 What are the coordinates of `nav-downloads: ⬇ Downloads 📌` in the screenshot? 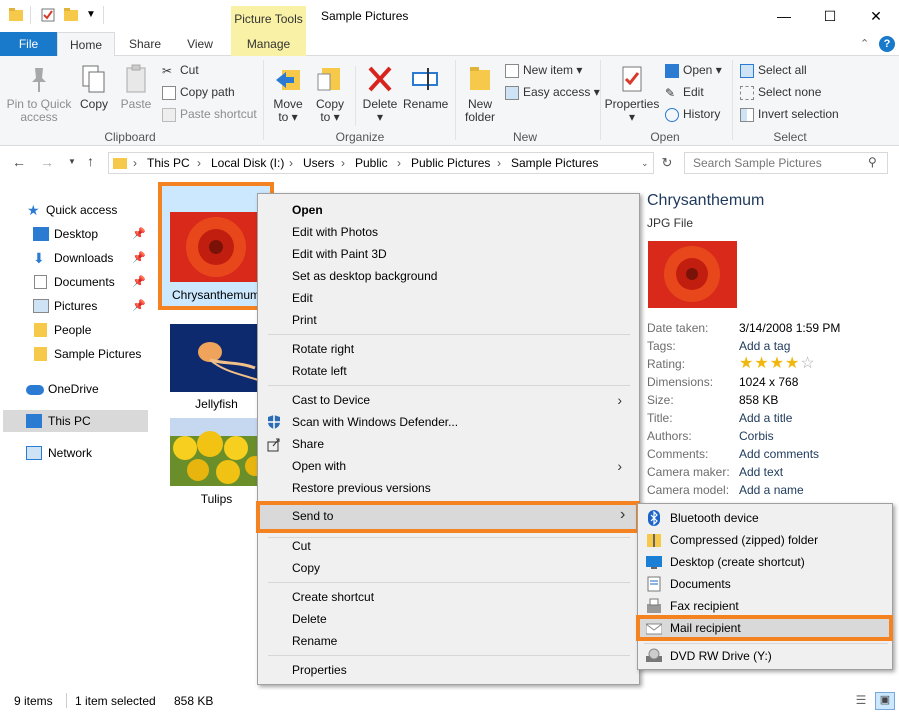 It's located at (74, 258).